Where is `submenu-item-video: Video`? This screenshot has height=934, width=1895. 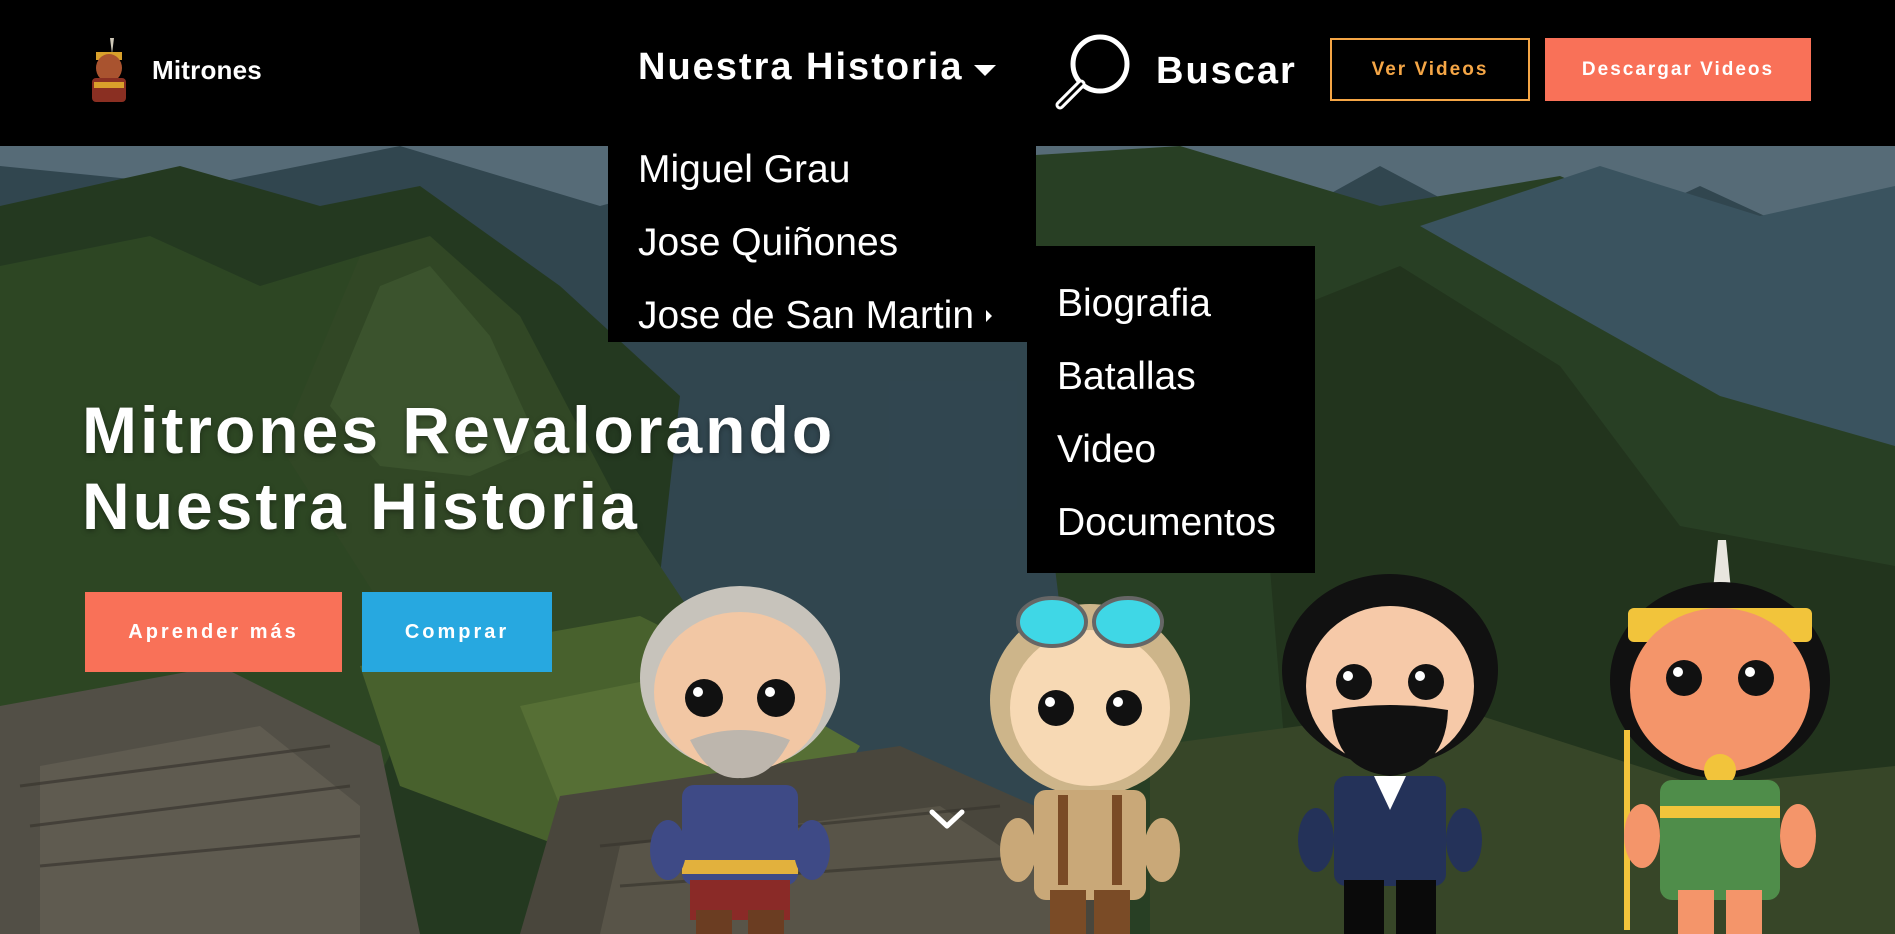
submenu-item-video: Video is located at coordinates (1106, 450).